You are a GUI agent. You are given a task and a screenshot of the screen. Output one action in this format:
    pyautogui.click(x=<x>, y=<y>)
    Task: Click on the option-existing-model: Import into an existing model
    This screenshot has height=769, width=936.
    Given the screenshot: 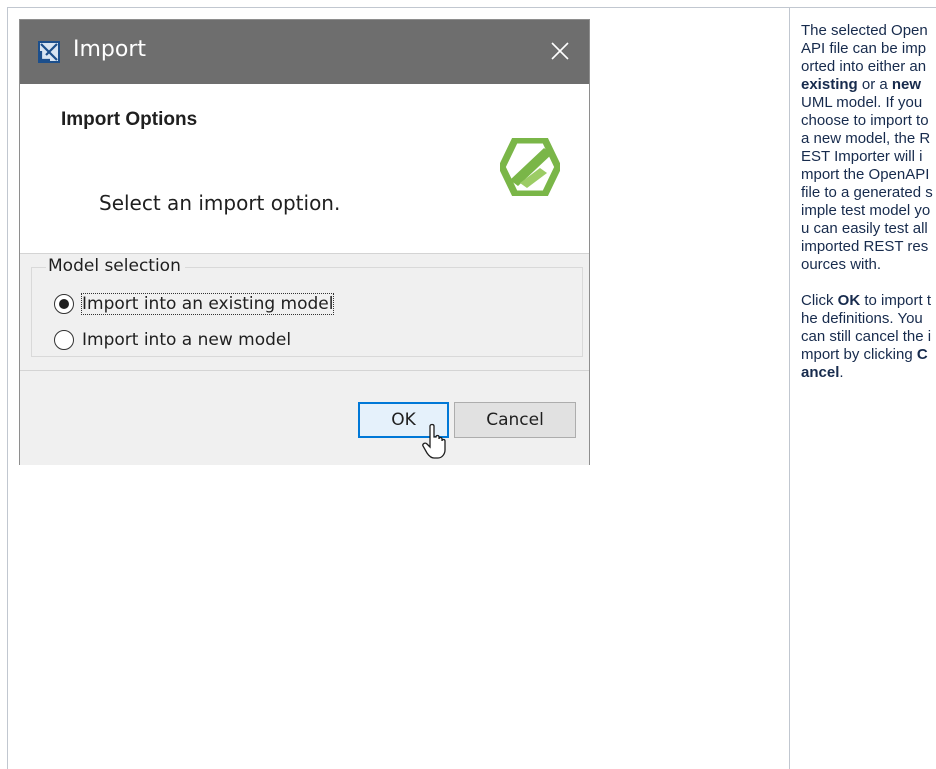 What is the action you would take?
    pyautogui.click(x=194, y=304)
    